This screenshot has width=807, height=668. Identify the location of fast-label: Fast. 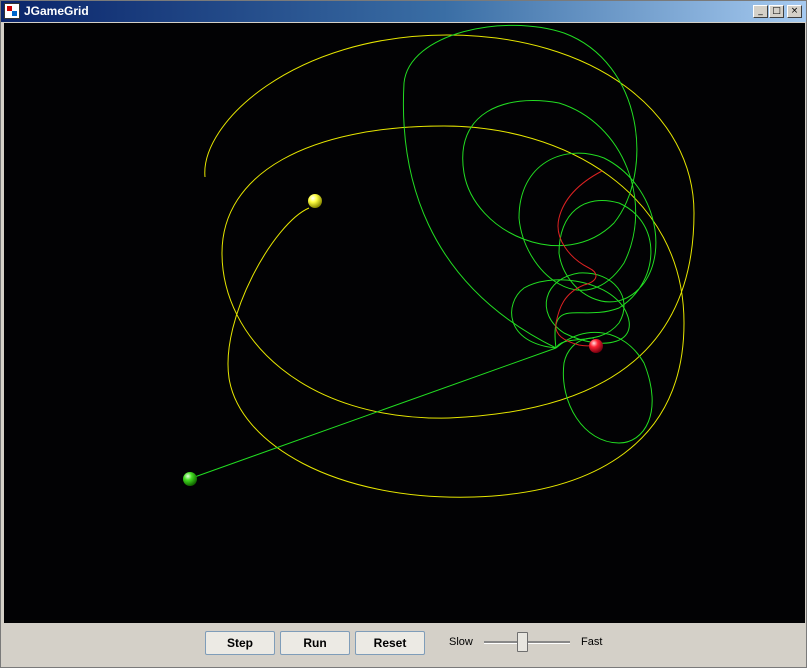
(592, 642).